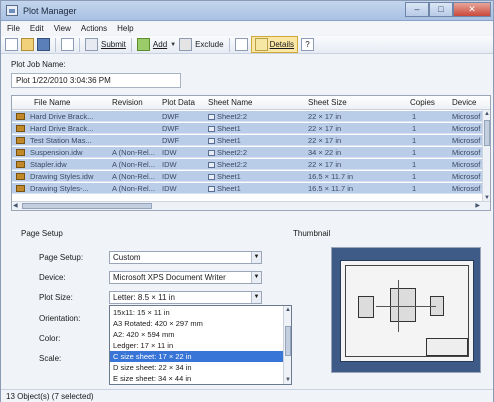 This screenshot has width=494, height=402. Describe the element at coordinates (472, 9) in the screenshot. I see `close-button: ✕` at that location.